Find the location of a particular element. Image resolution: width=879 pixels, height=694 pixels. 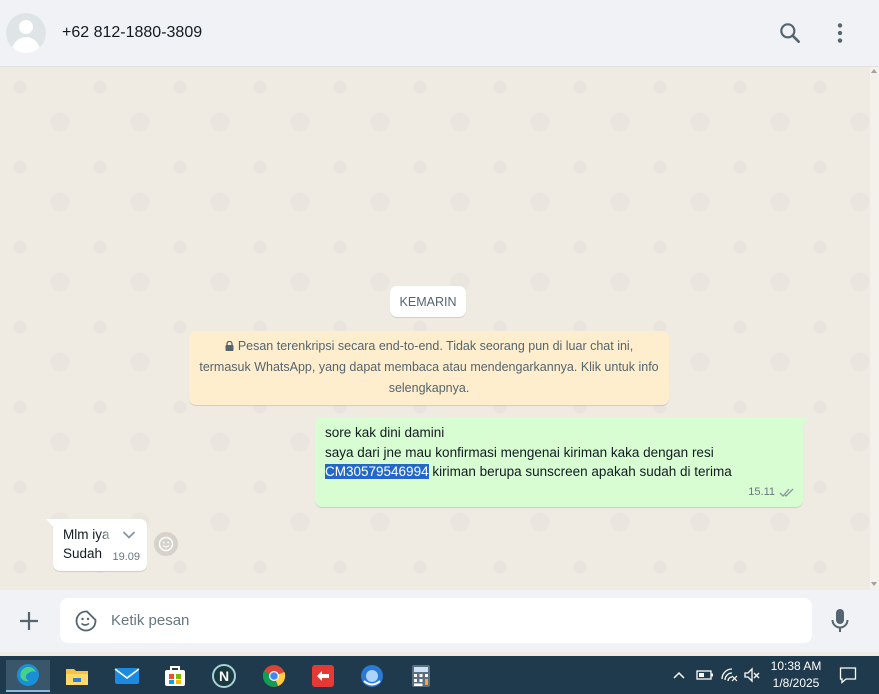

clock-date: 1/8/2025 is located at coordinates (796, 683).